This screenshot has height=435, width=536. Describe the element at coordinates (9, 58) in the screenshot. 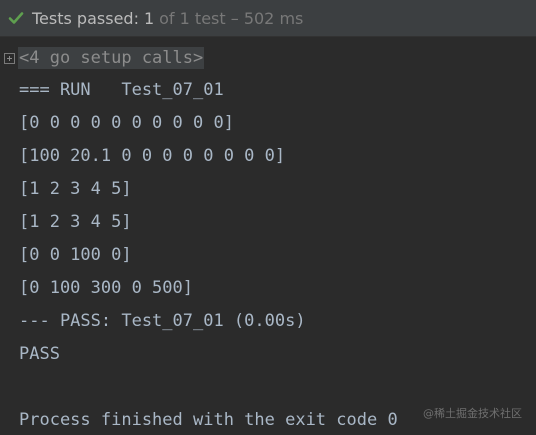

I see `expand-fold-icon` at that location.